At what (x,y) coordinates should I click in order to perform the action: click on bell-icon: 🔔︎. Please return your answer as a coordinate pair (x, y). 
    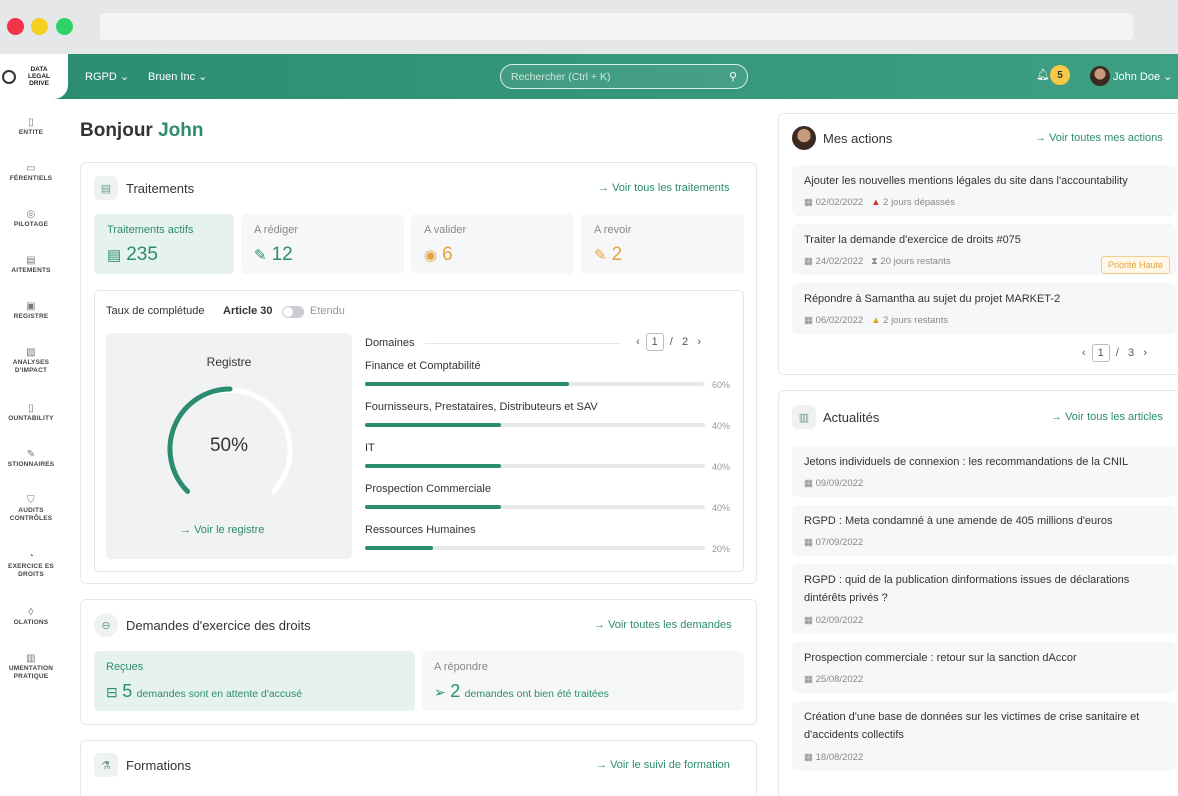
    Looking at the image, I should click on (1043, 74).